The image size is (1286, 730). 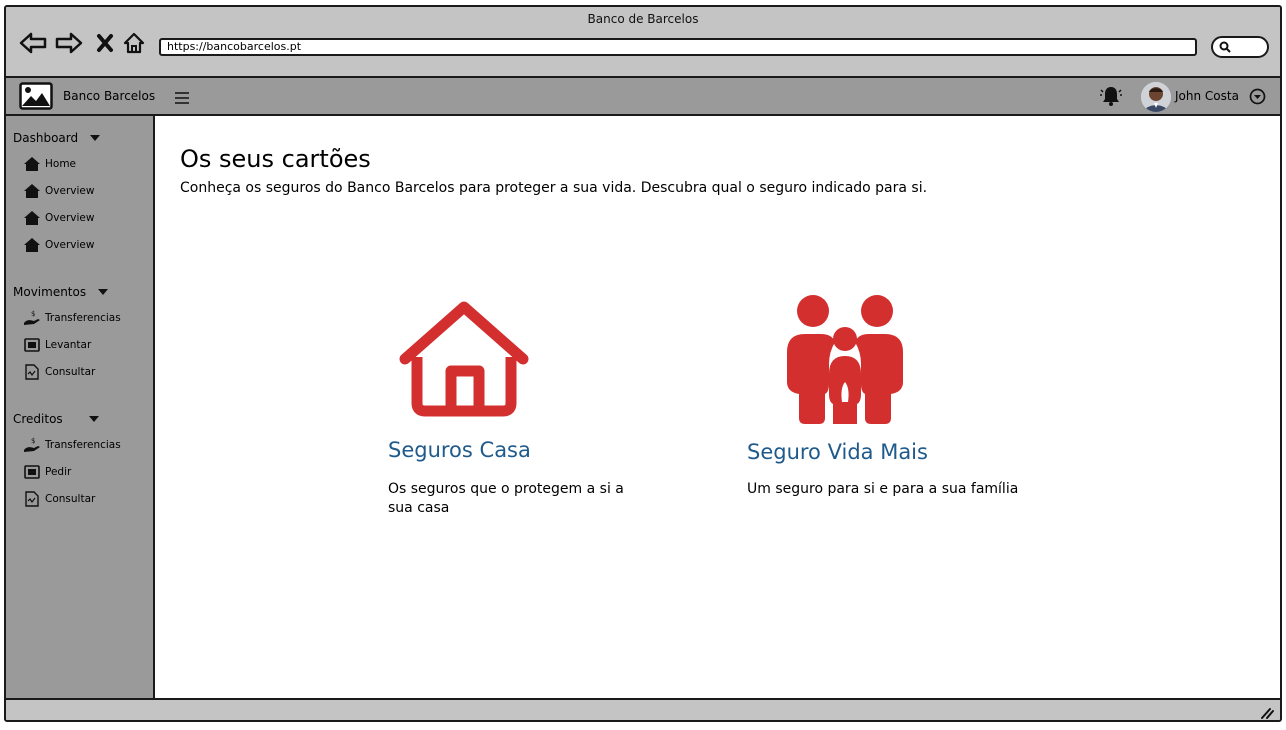 What do you see at coordinates (33, 43) in the screenshot?
I see `back-arrow-icon` at bounding box center [33, 43].